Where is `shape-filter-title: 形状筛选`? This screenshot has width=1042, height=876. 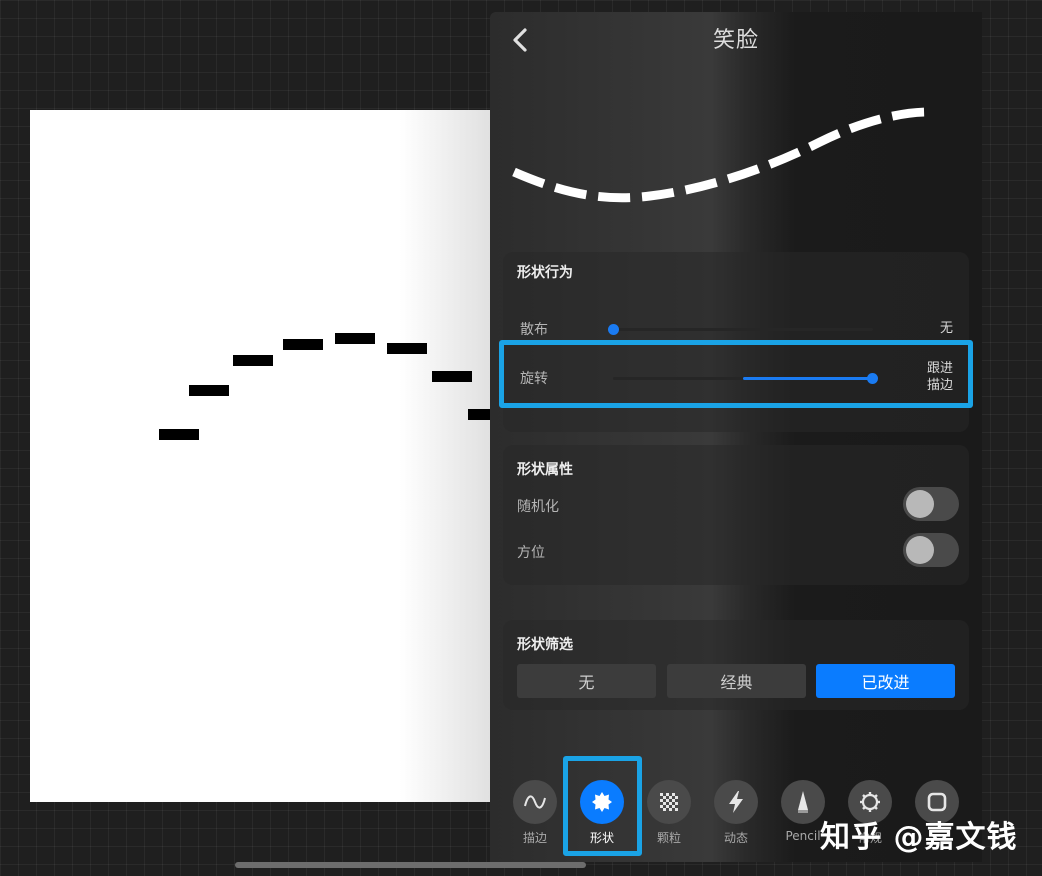
shape-filter-title: 形状筛选 is located at coordinates (545, 645).